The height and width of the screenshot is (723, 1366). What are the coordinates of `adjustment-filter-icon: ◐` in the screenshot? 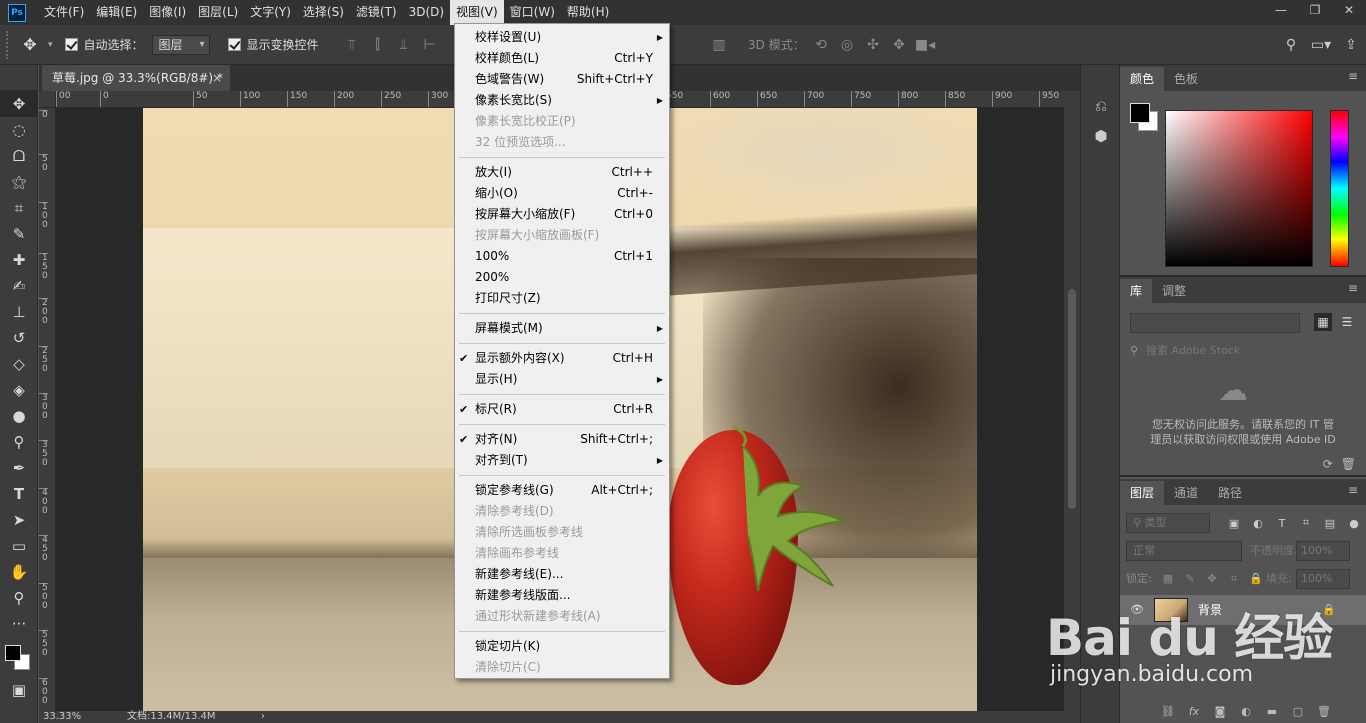 It's located at (1258, 523).